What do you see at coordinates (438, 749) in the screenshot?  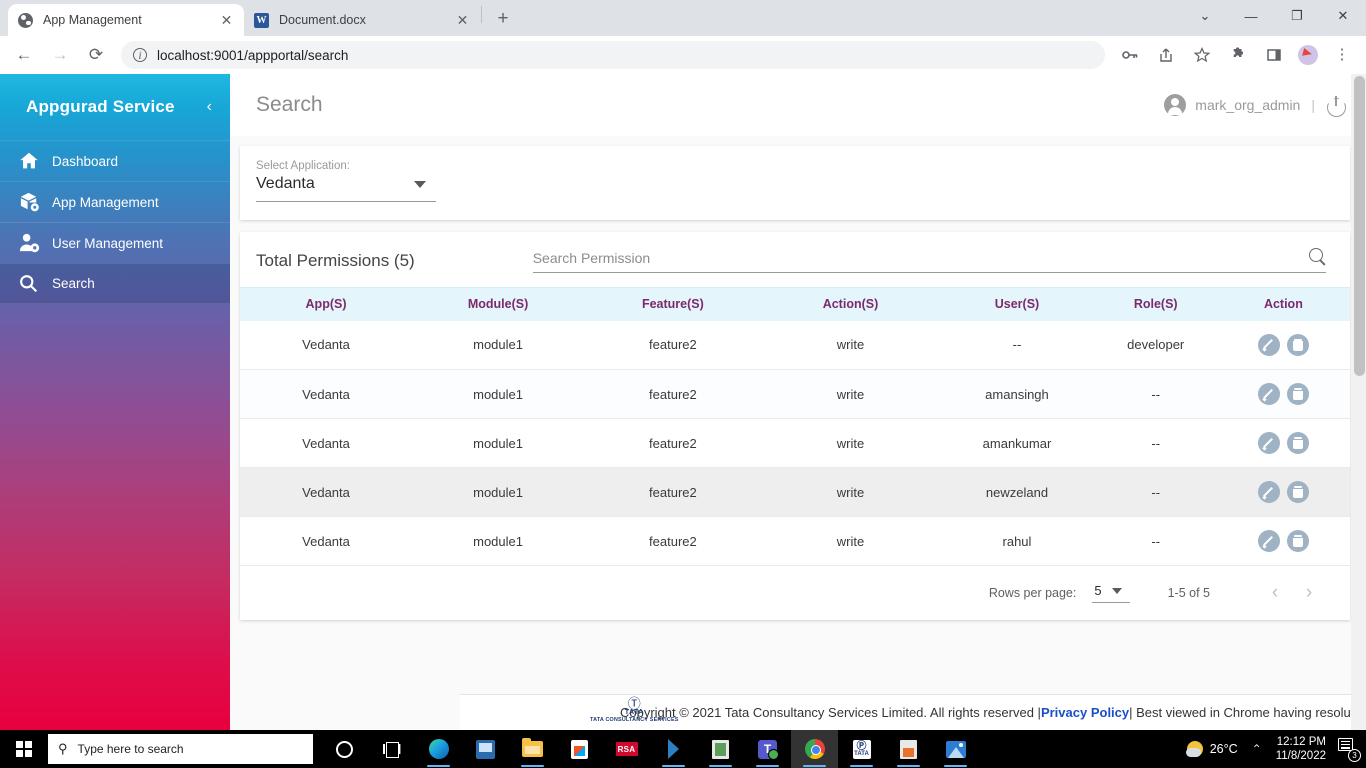 I see `microsoft-edge-icon` at bounding box center [438, 749].